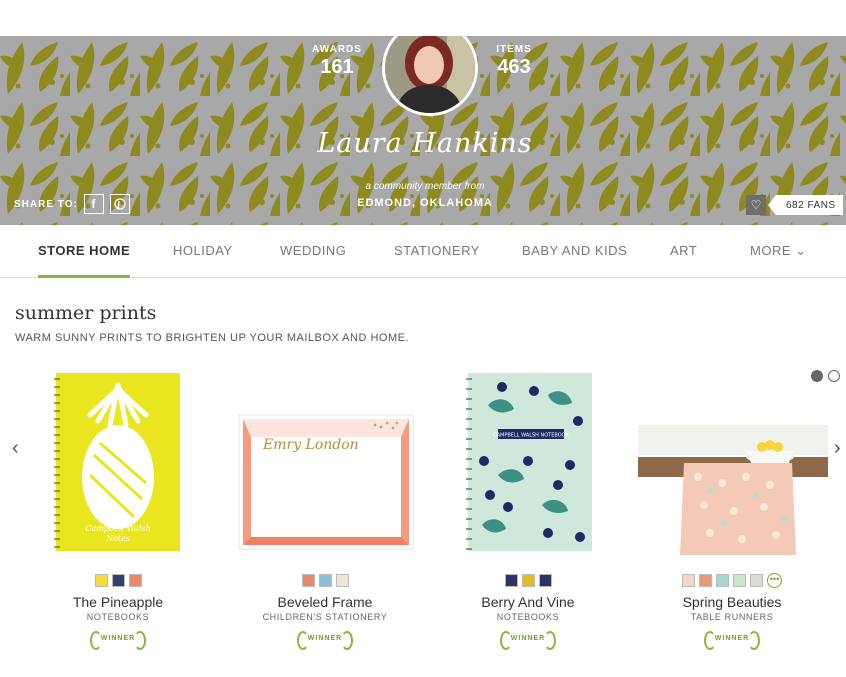  Describe the element at coordinates (805, 205) in the screenshot. I see `fans-count: 682 FANS` at that location.